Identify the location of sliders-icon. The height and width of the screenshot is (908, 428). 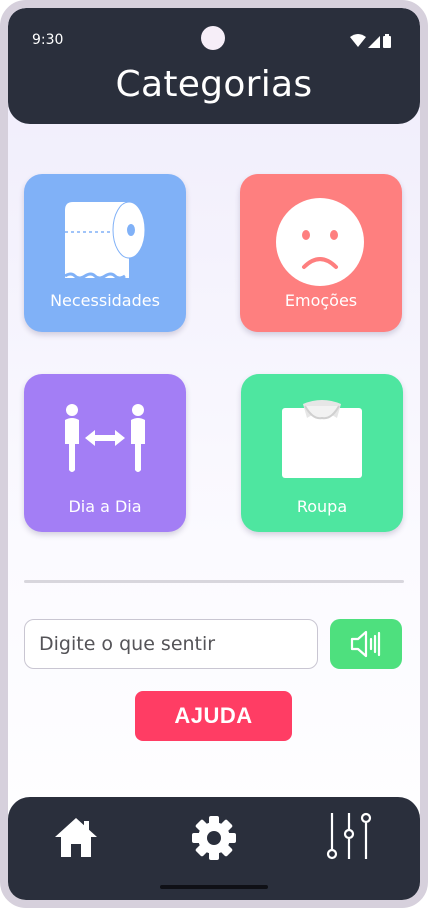
(349, 836).